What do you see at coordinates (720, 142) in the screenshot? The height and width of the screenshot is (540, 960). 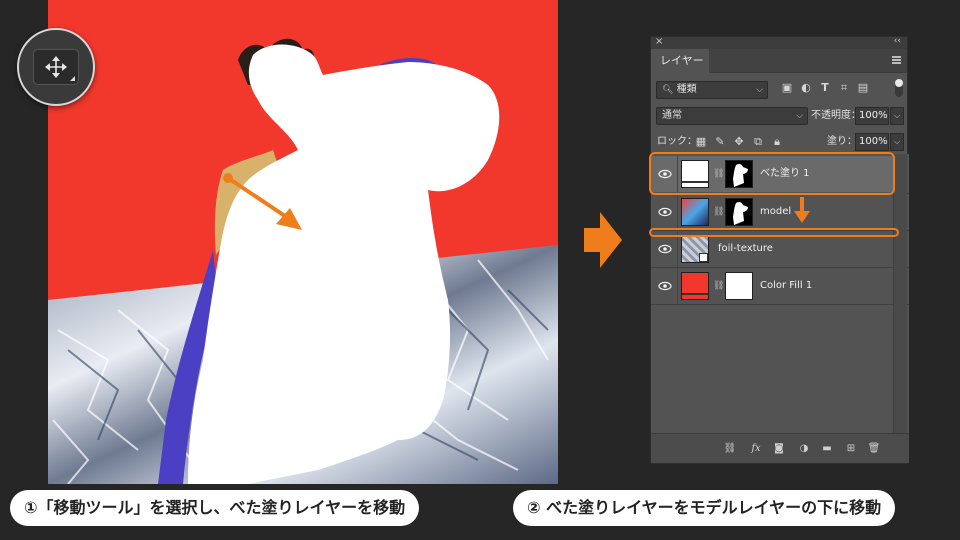 I see `lock-brush-icon: ✎` at bounding box center [720, 142].